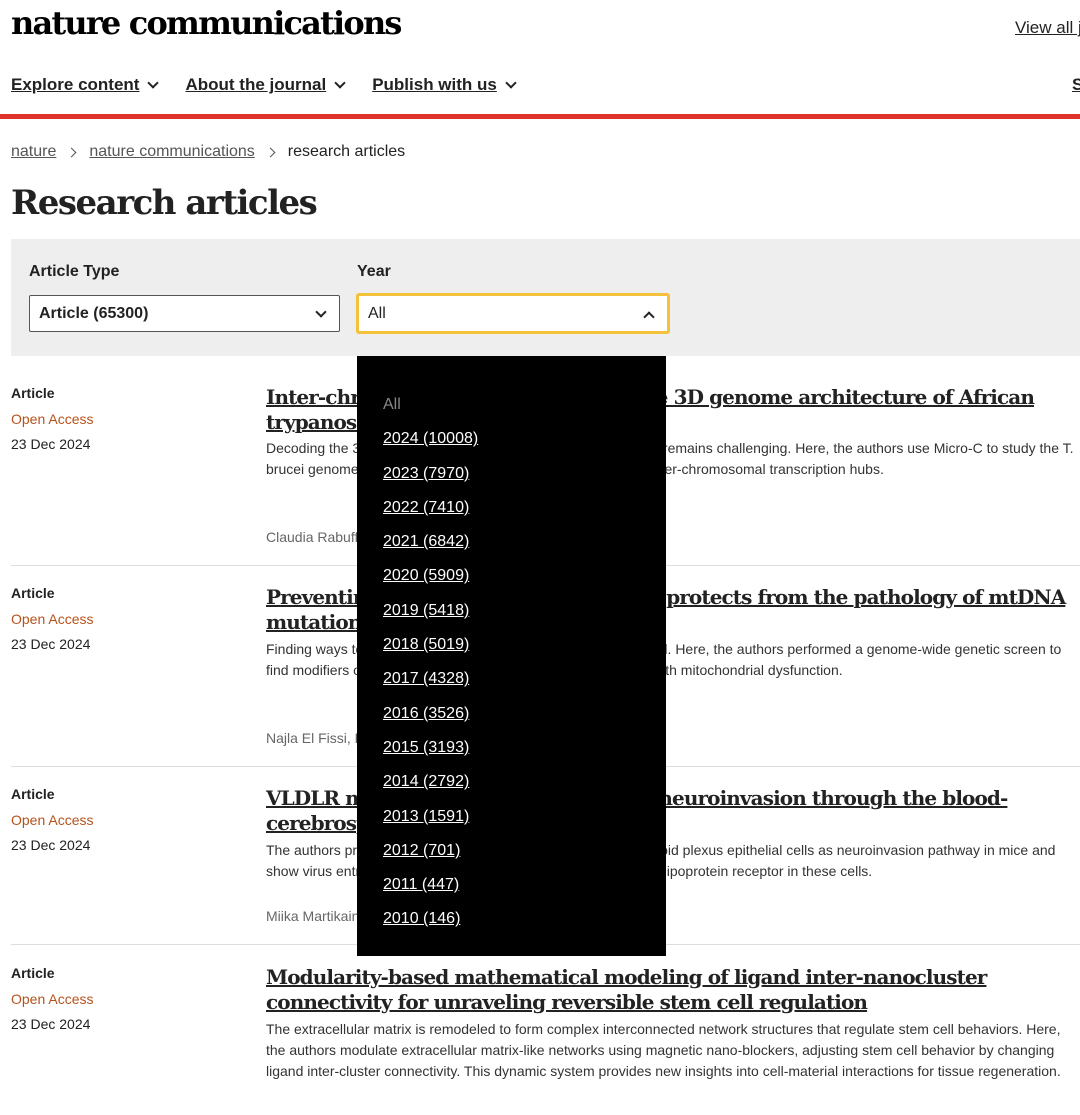 The width and height of the screenshot is (1080, 1115). I want to click on article-authors: Claudia Rabuffo, so click(316, 537).